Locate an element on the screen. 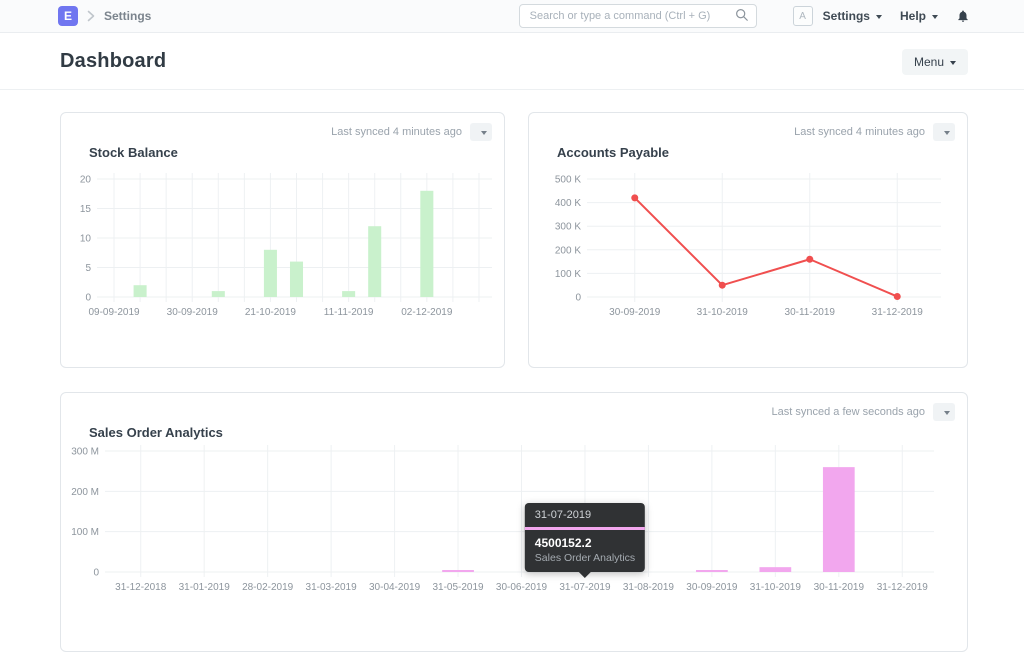  svg-text: 30-06-2019 is located at coordinates (522, 587).